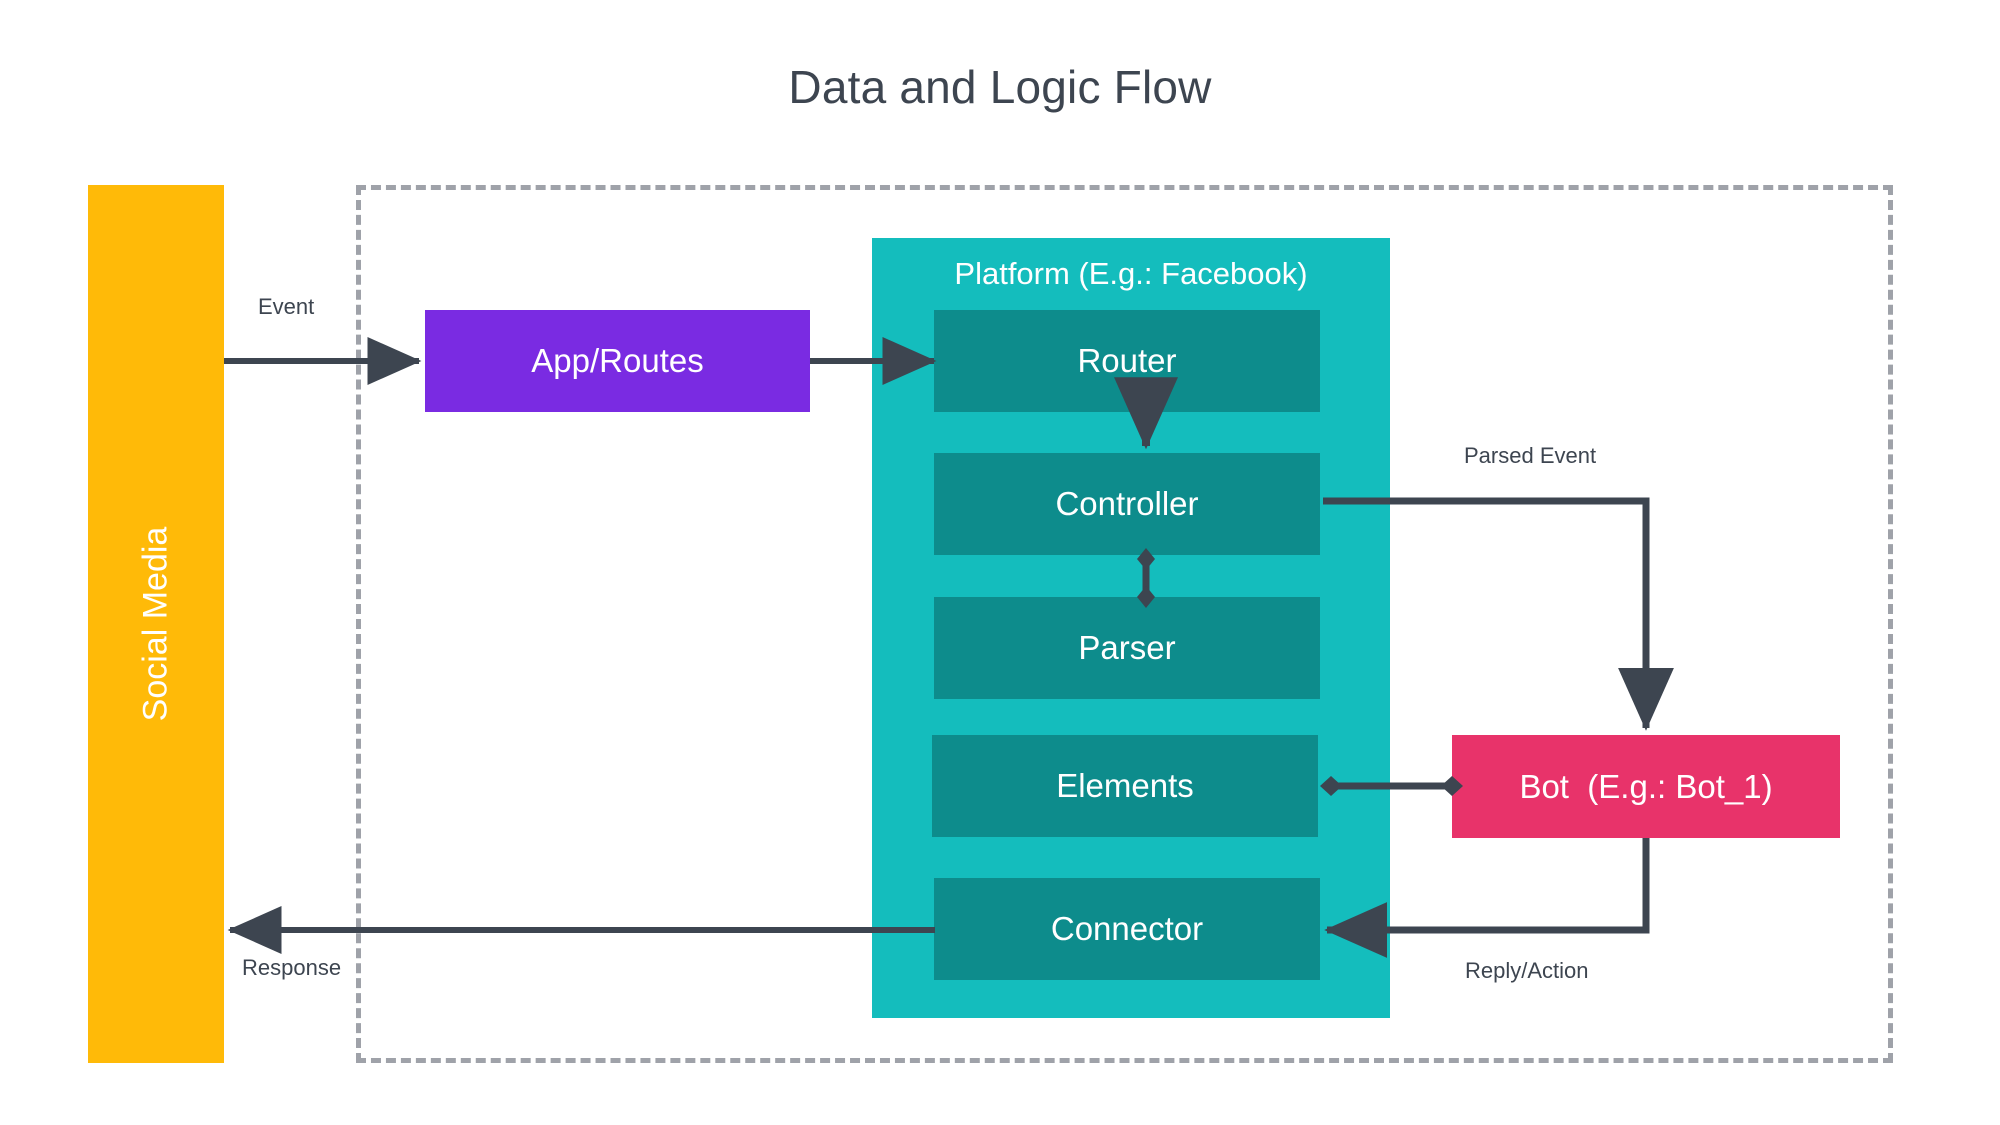 The width and height of the screenshot is (2000, 1125). I want to click on social-media-label: Social Media, so click(155, 624).